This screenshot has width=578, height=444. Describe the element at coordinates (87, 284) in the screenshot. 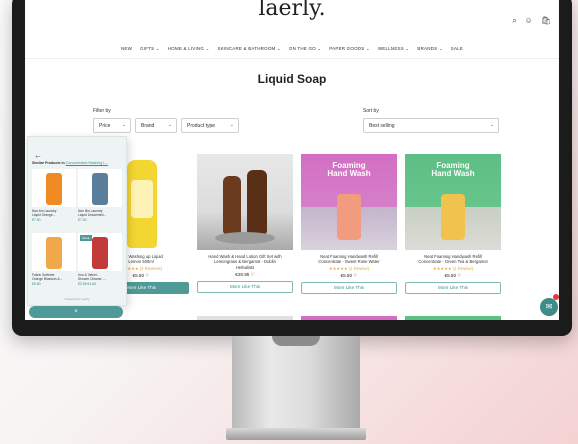

I see `similar-product-price: €3.95 €4.65` at that location.